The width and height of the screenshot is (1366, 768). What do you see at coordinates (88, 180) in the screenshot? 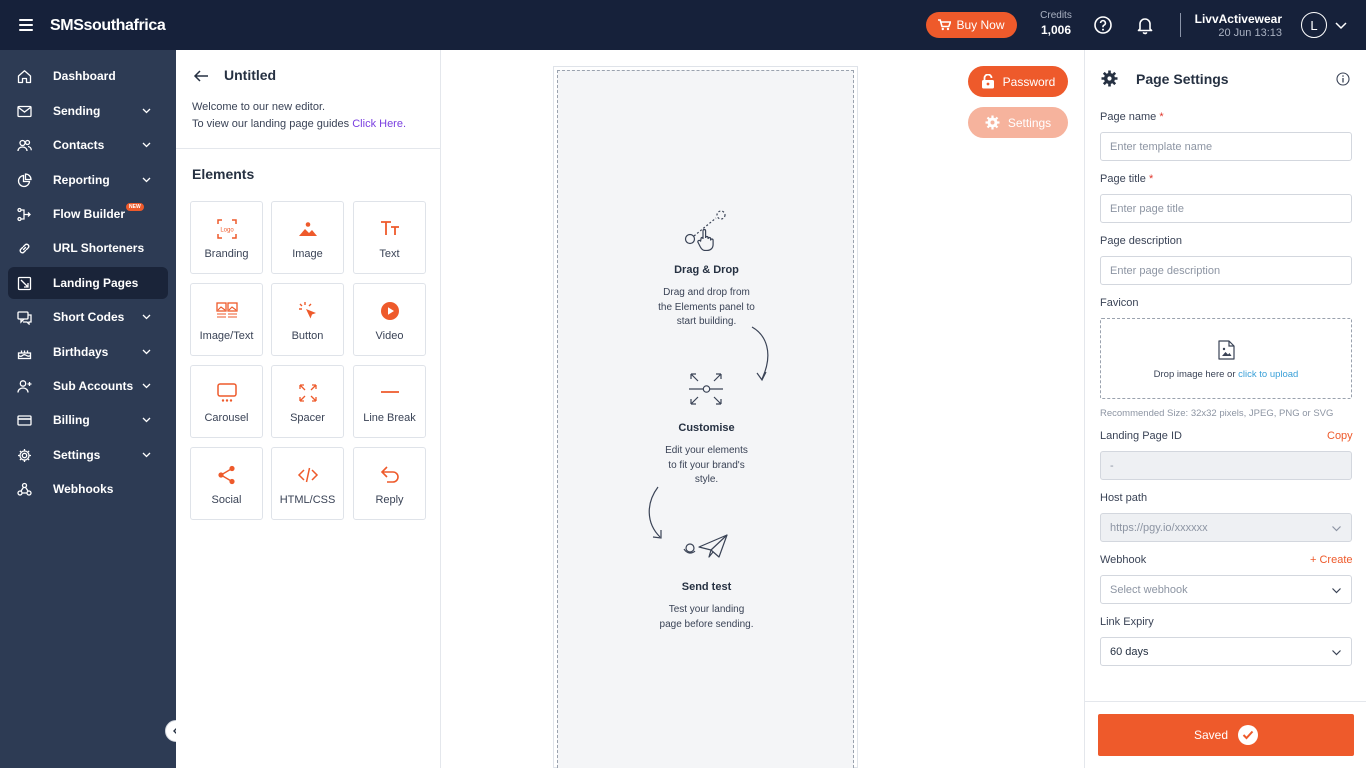
I see `sidebar-item-reporting: Reporting` at bounding box center [88, 180].